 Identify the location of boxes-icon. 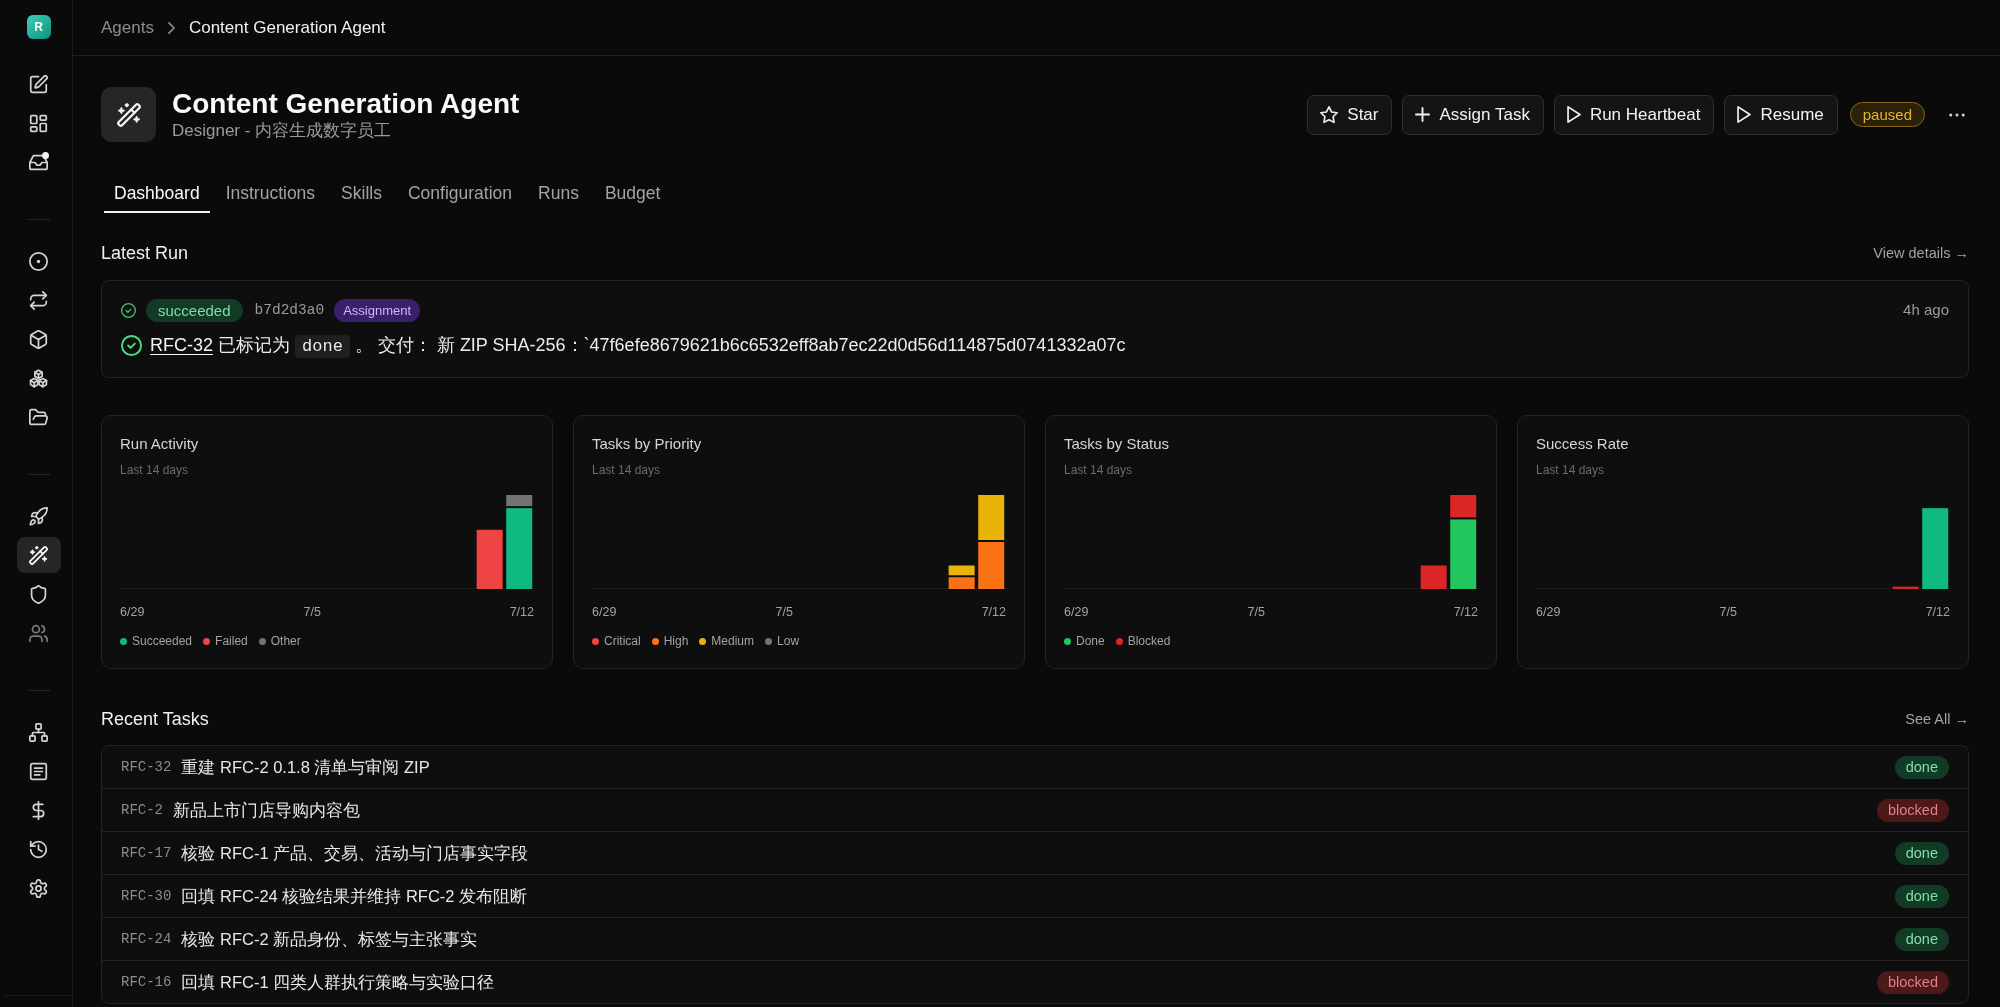
(38, 378).